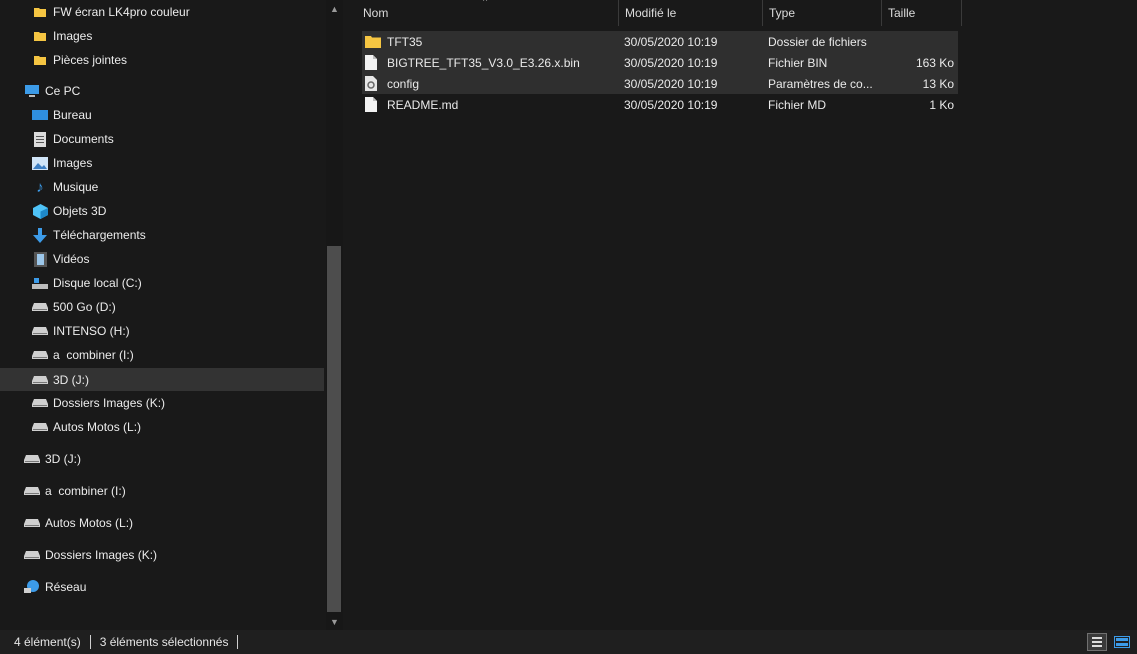 The image size is (1137, 654). What do you see at coordinates (934, 62) in the screenshot?
I see `file-size: 163 Ko` at bounding box center [934, 62].